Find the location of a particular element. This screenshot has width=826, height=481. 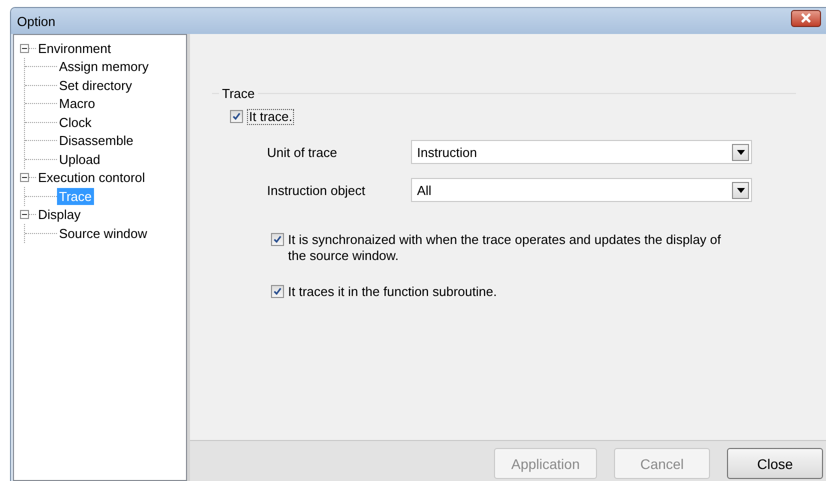

tree-item: Set directory is located at coordinates (95, 85).